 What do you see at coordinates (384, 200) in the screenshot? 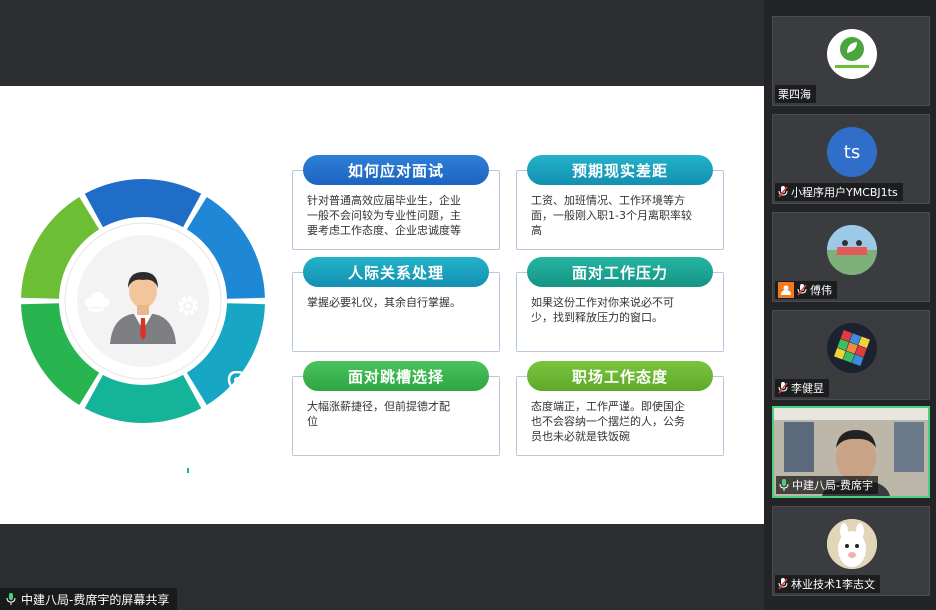
I see `card-line: 针对普通高效应届毕业生，企业` at bounding box center [384, 200].